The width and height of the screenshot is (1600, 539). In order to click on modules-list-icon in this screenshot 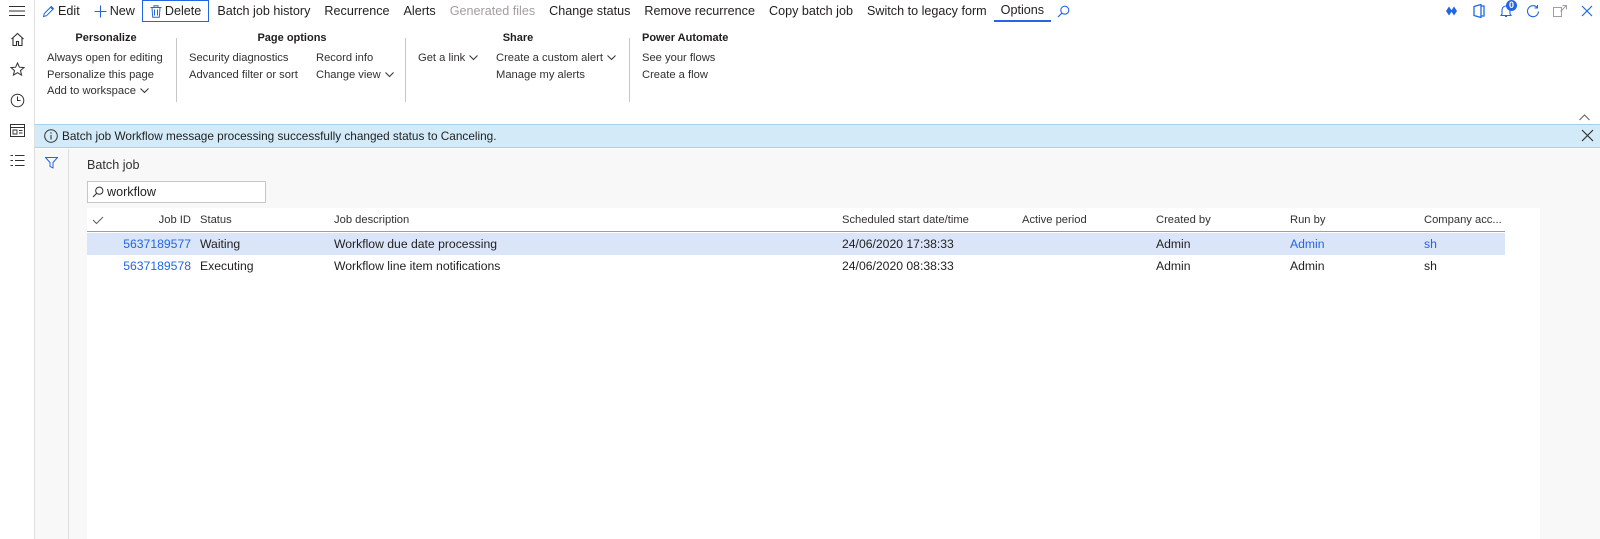, I will do `click(17, 160)`.